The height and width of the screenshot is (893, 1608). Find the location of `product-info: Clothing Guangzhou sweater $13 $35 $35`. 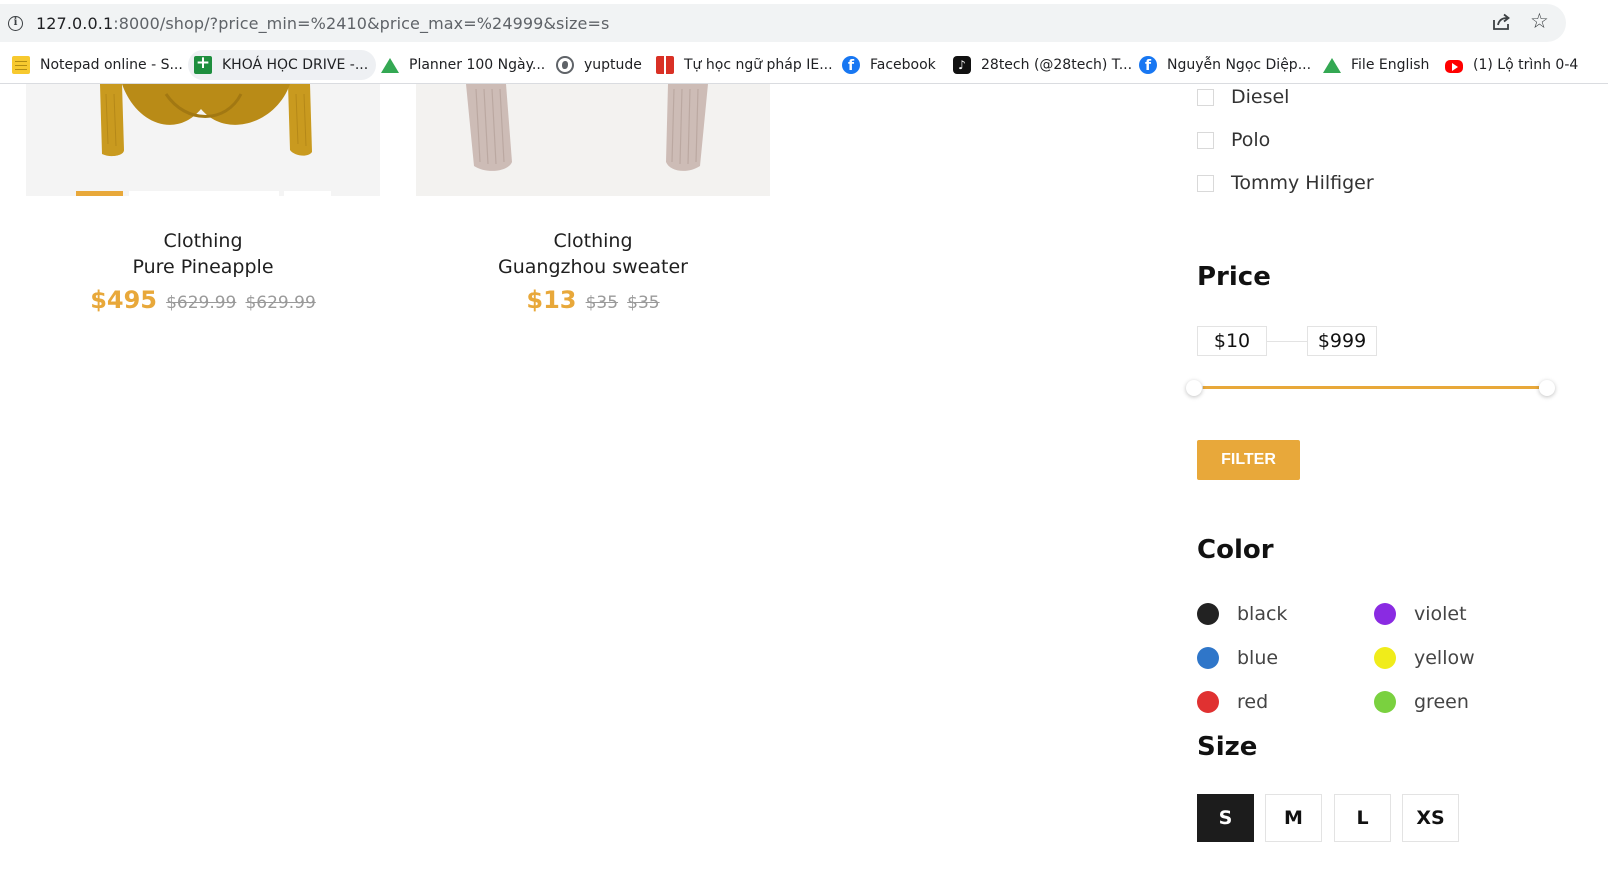

product-info: Clothing Guangzhou sweater $13 $35 $35 is located at coordinates (593, 272).